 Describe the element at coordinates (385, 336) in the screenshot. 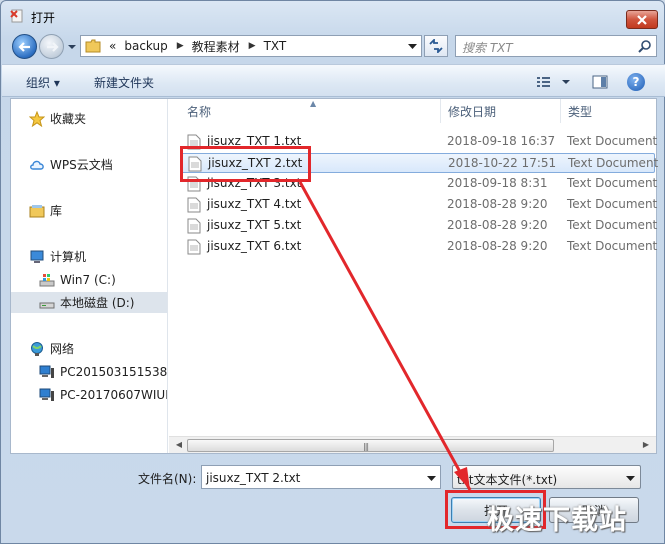

I see `annotation-arrow` at that location.